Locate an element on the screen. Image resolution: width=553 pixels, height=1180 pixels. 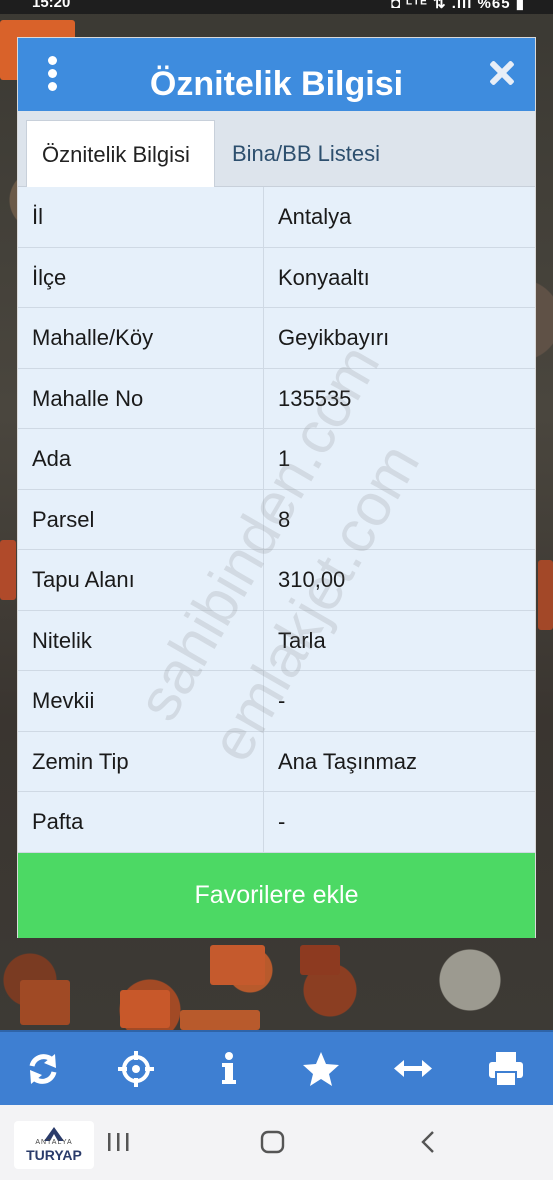
row-value: 310,00 is located at coordinates (312, 579).